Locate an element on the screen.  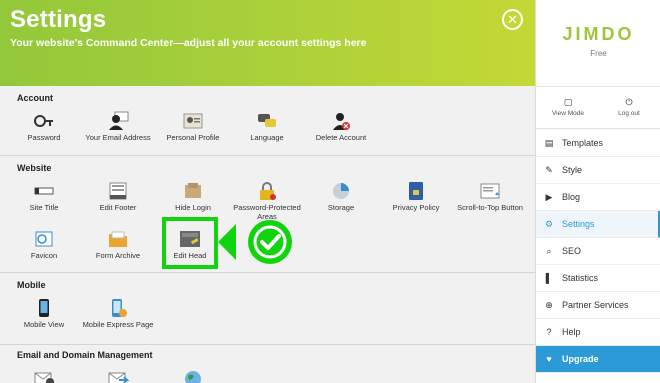
gear-icon: ⚙ is located at coordinates (549, 224).